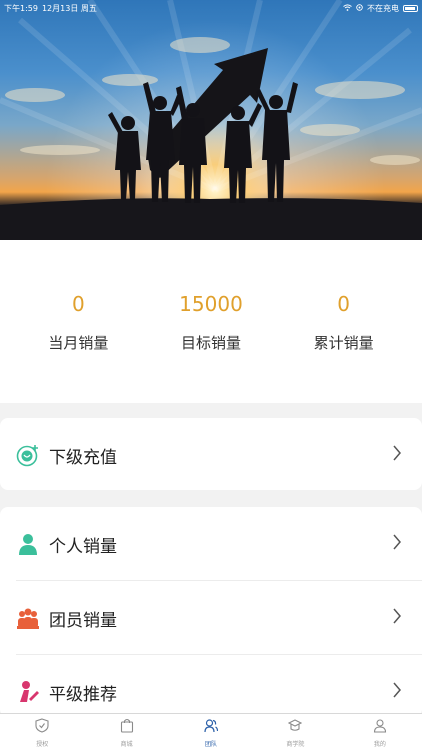 The width and height of the screenshot is (422, 750). I want to click on recharge-icon, so click(28, 455).